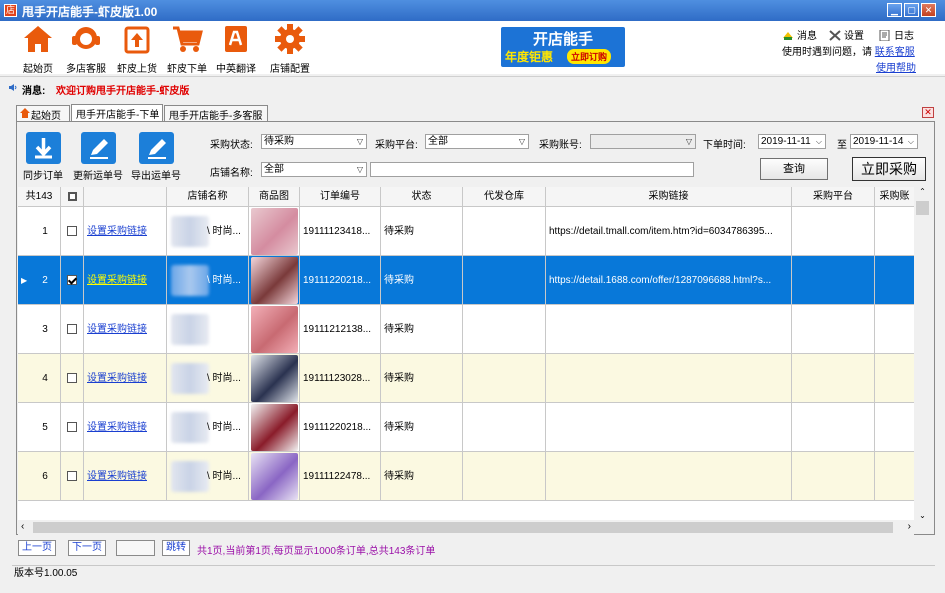 The height and width of the screenshot is (593, 945). What do you see at coordinates (922, 191) in the screenshot?
I see `scroll-up-icon: ⌃` at bounding box center [922, 191].